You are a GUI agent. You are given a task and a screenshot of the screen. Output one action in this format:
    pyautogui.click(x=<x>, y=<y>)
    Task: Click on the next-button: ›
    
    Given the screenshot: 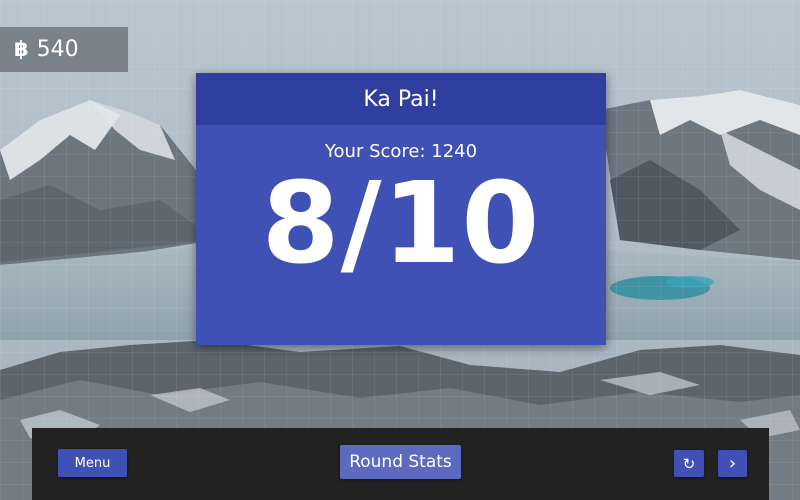 What is the action you would take?
    pyautogui.click(x=732, y=463)
    